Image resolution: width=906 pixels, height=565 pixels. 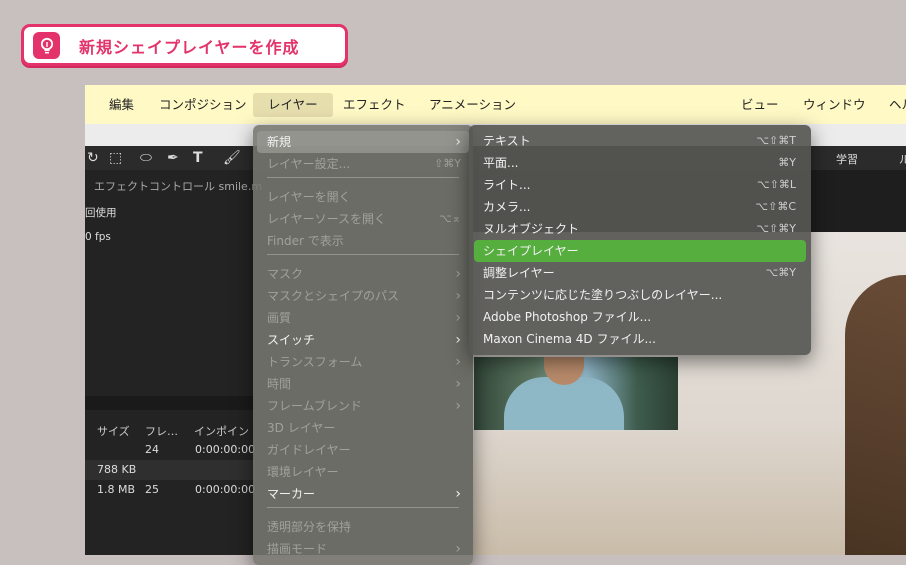 I want to click on menu-item-label: 調整レイヤー, so click(x=519, y=273).